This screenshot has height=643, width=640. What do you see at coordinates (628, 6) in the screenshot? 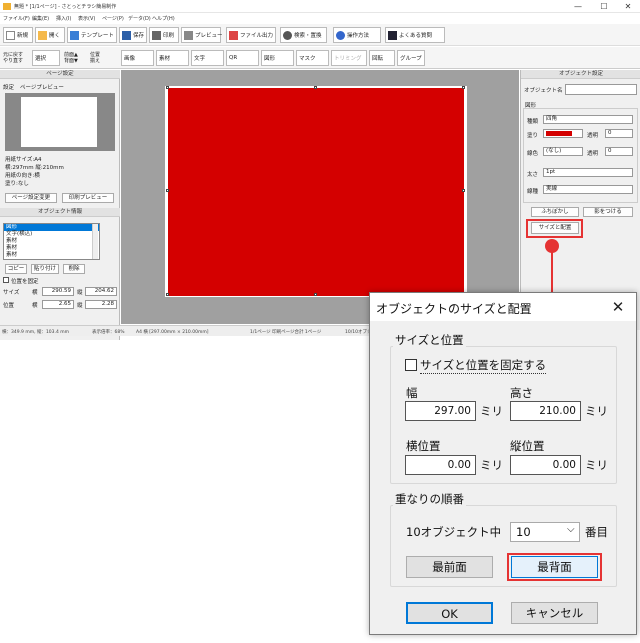
I see `close-window-button: ✕` at bounding box center [628, 6].